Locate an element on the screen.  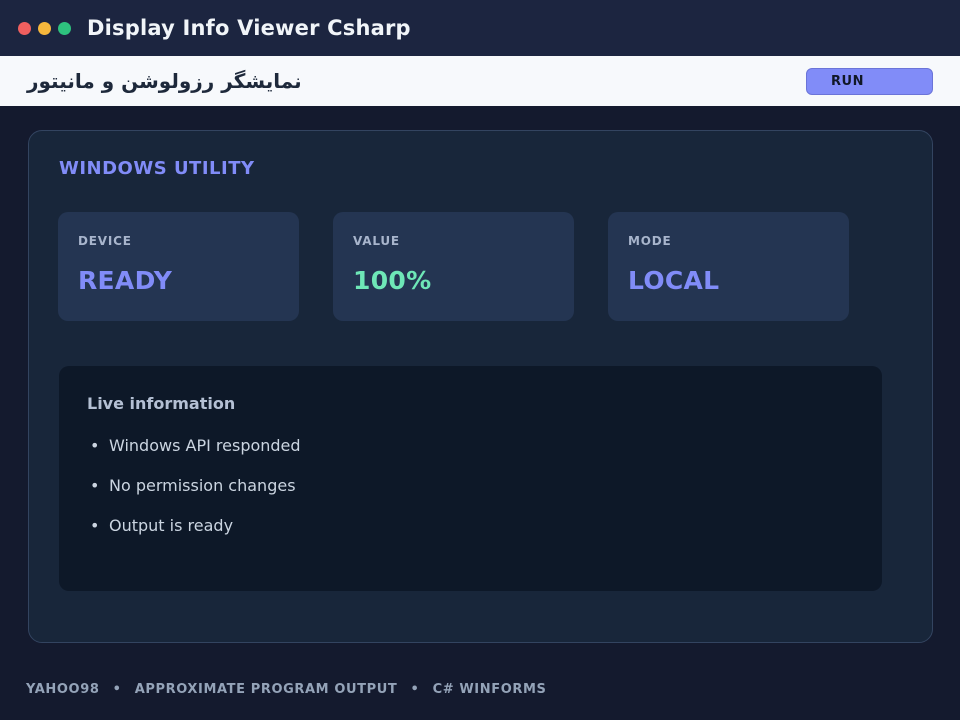
close-window-button is located at coordinates (24, 28).